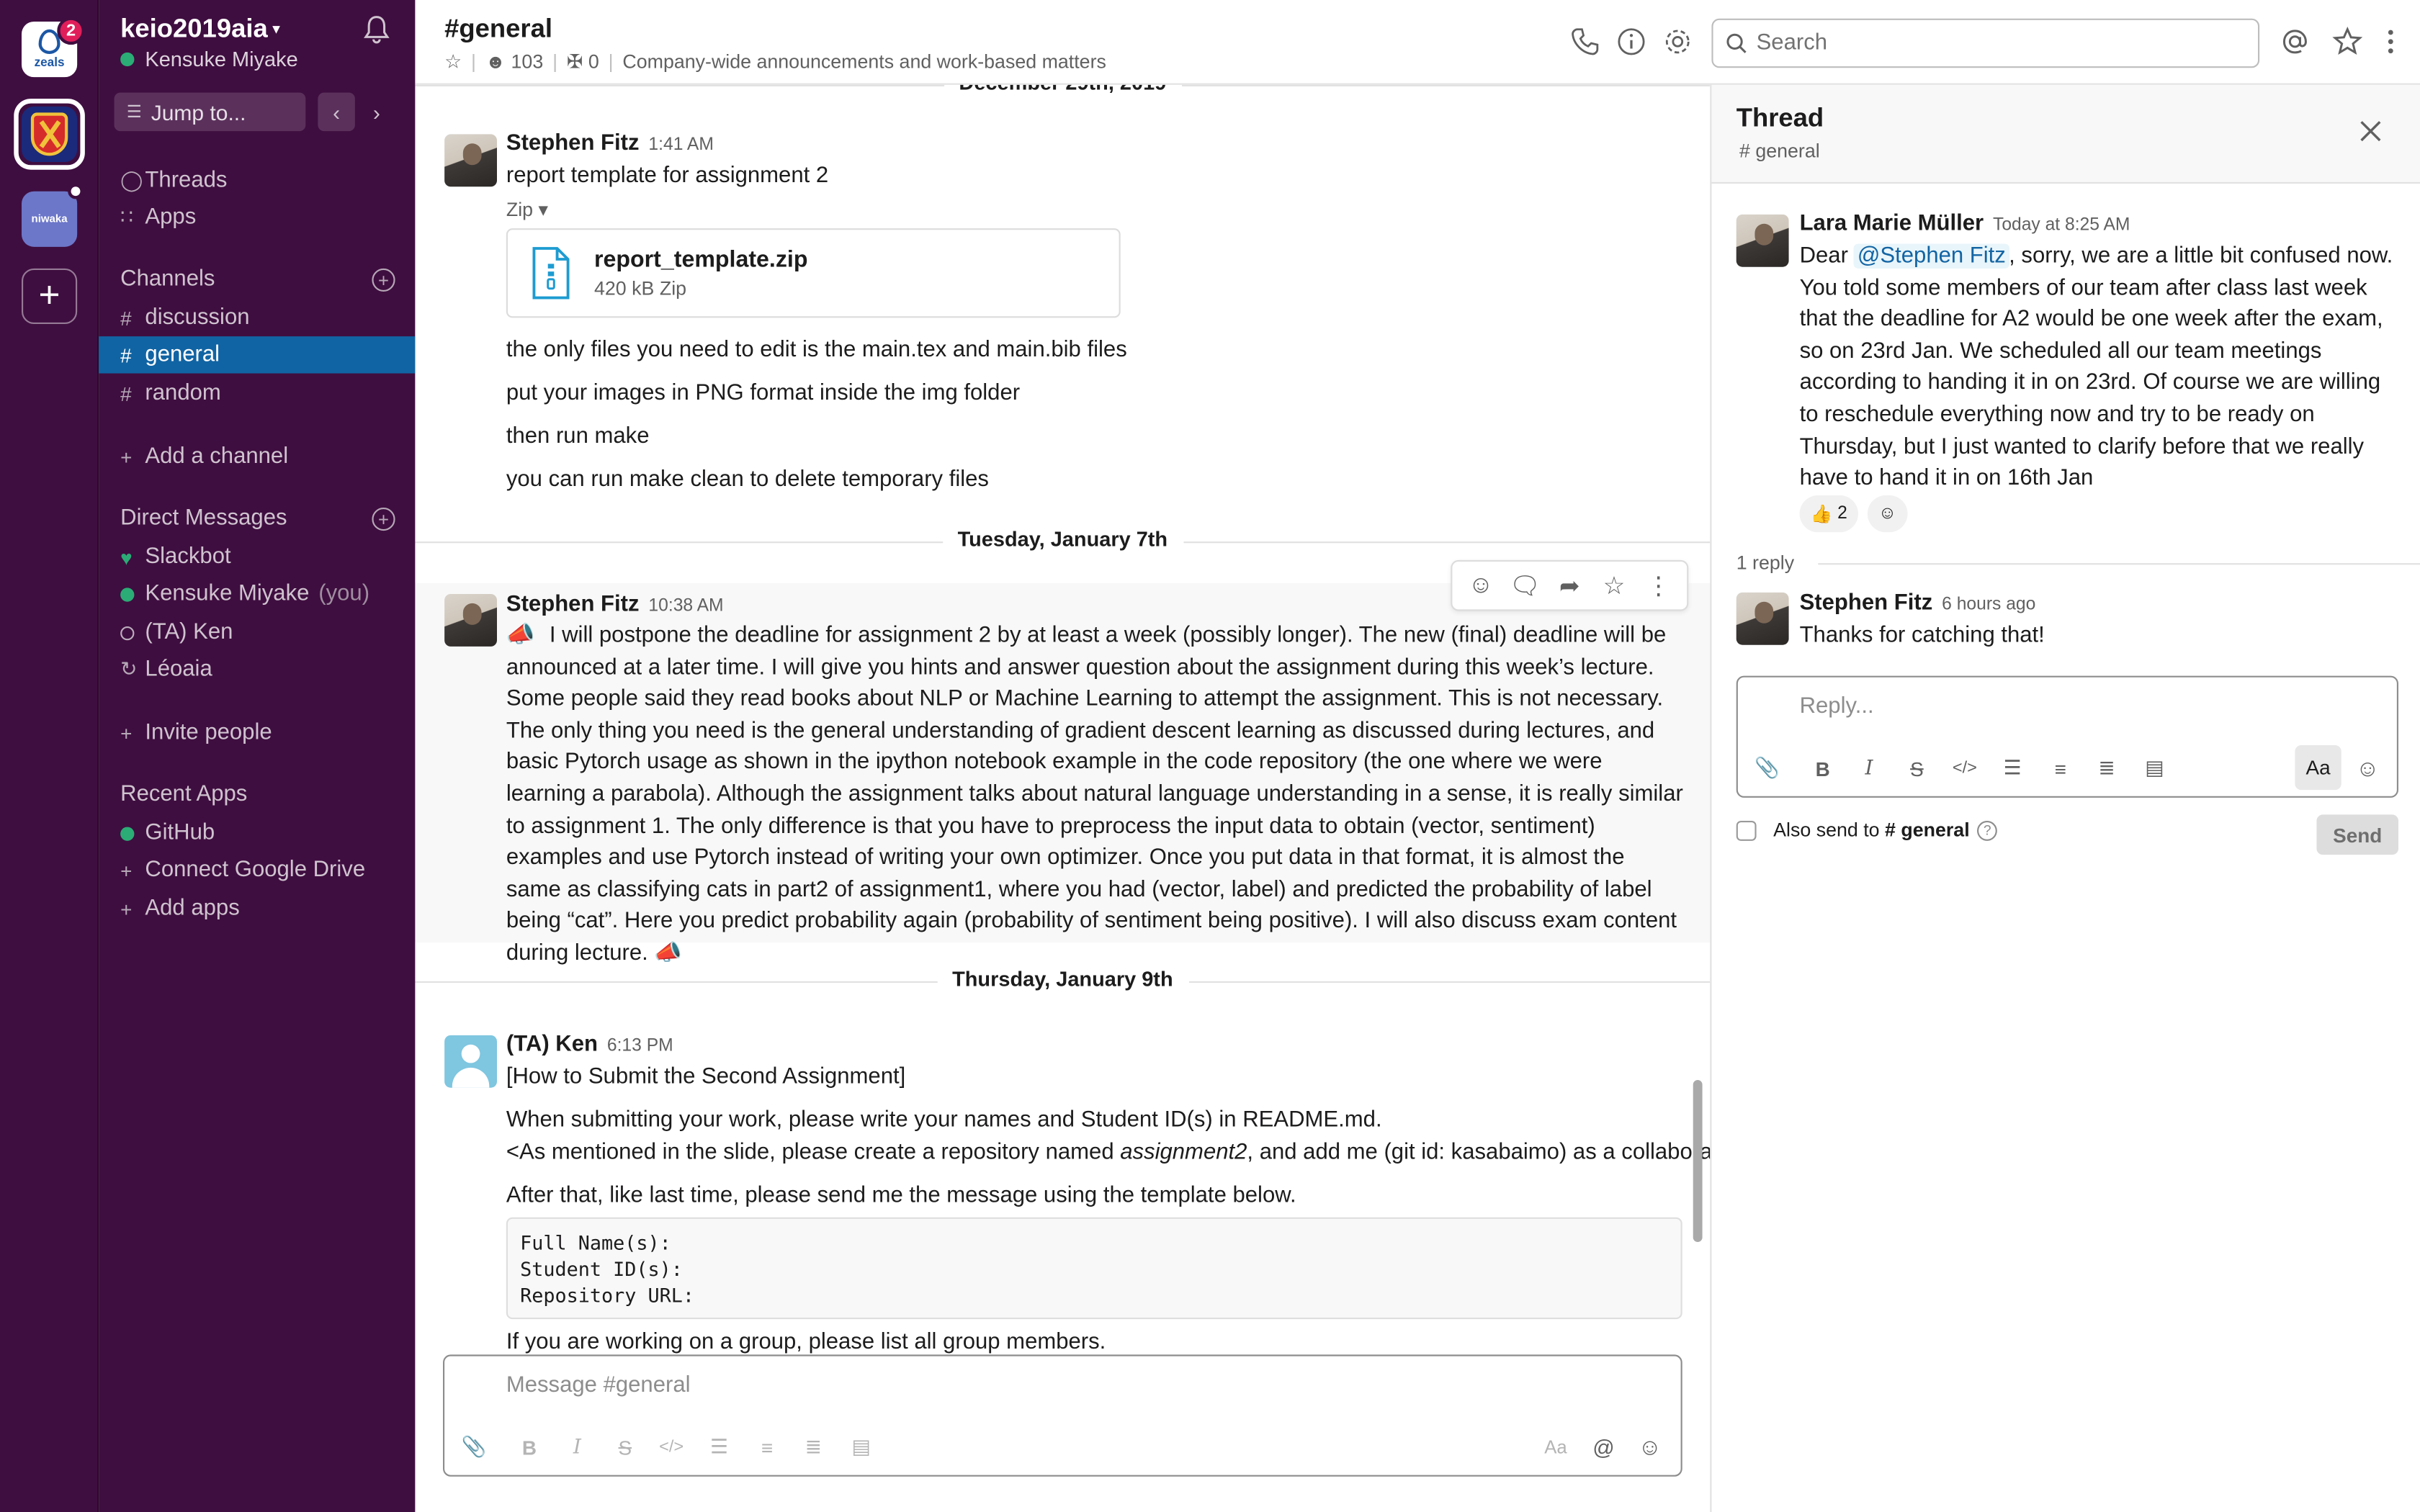 The height and width of the screenshot is (1512, 2420). I want to click on author-name: Lara Marie Müller, so click(1892, 224).